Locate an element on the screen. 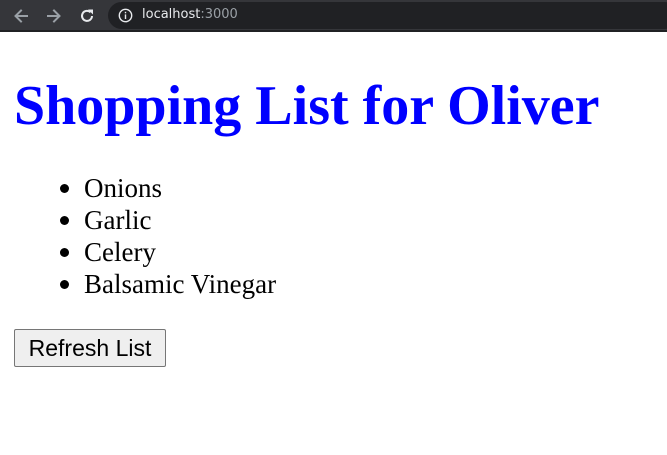  back-button is located at coordinates (21, 16).